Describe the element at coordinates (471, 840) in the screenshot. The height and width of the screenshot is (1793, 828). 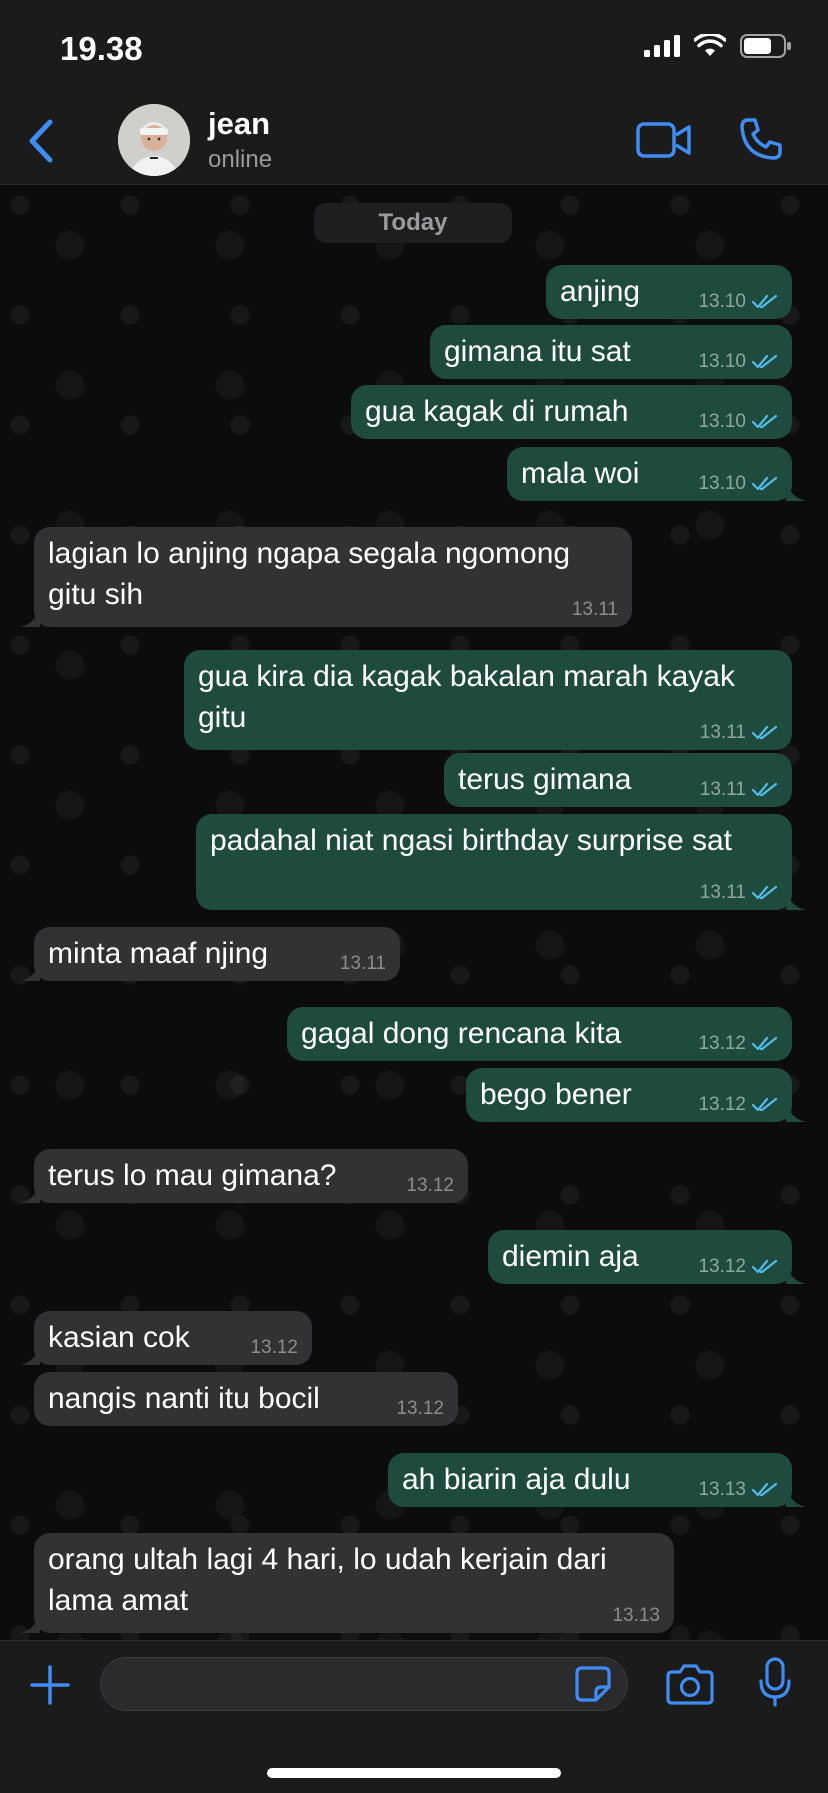
I see `message-text: padahal niat ngasi birthday surprise sat` at that location.